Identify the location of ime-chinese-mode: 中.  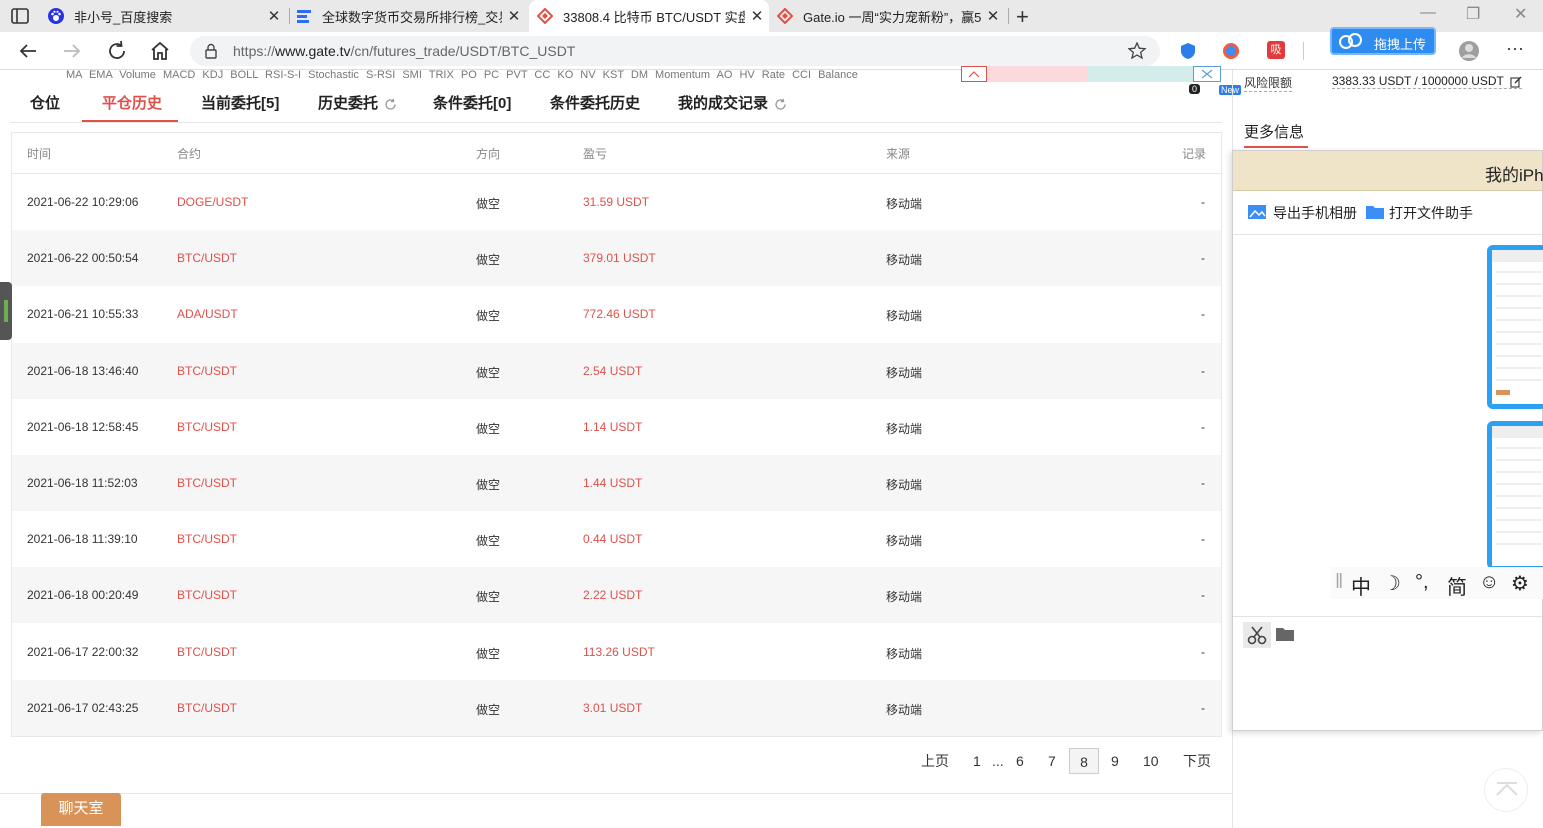
(1361, 585).